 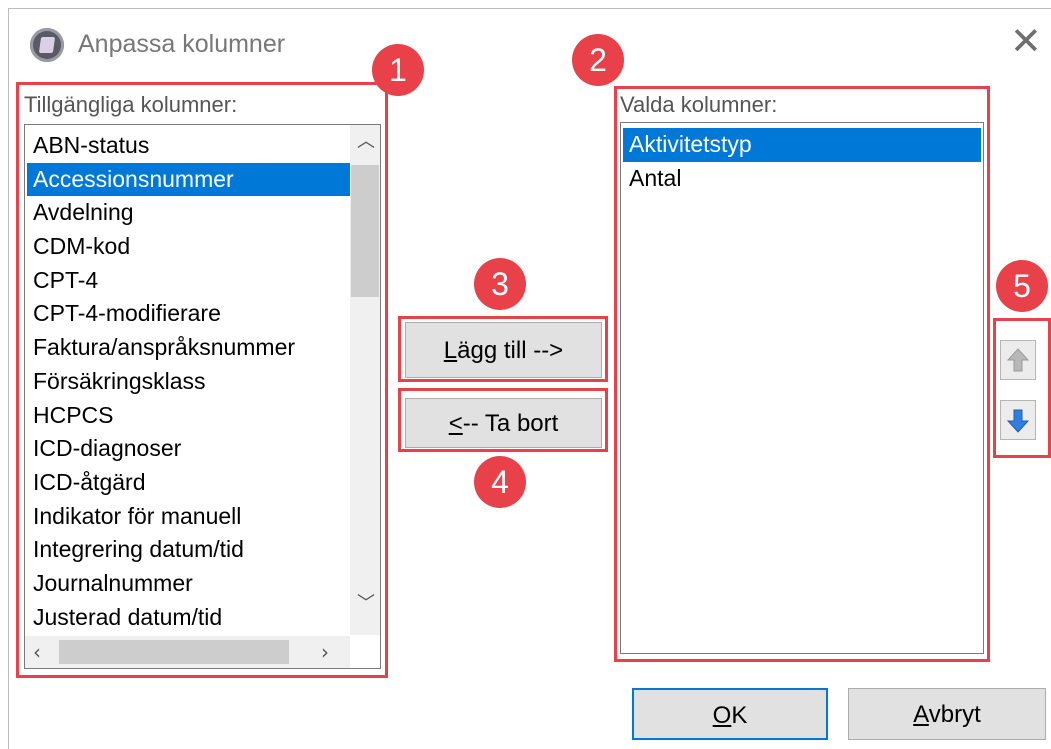 What do you see at coordinates (37, 652) in the screenshot?
I see `scroll-left-icon: ‹` at bounding box center [37, 652].